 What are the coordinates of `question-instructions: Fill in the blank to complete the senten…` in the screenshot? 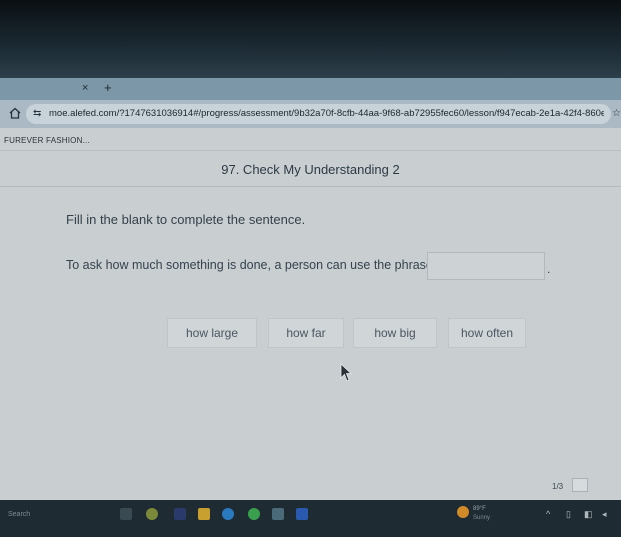 It's located at (186, 219).